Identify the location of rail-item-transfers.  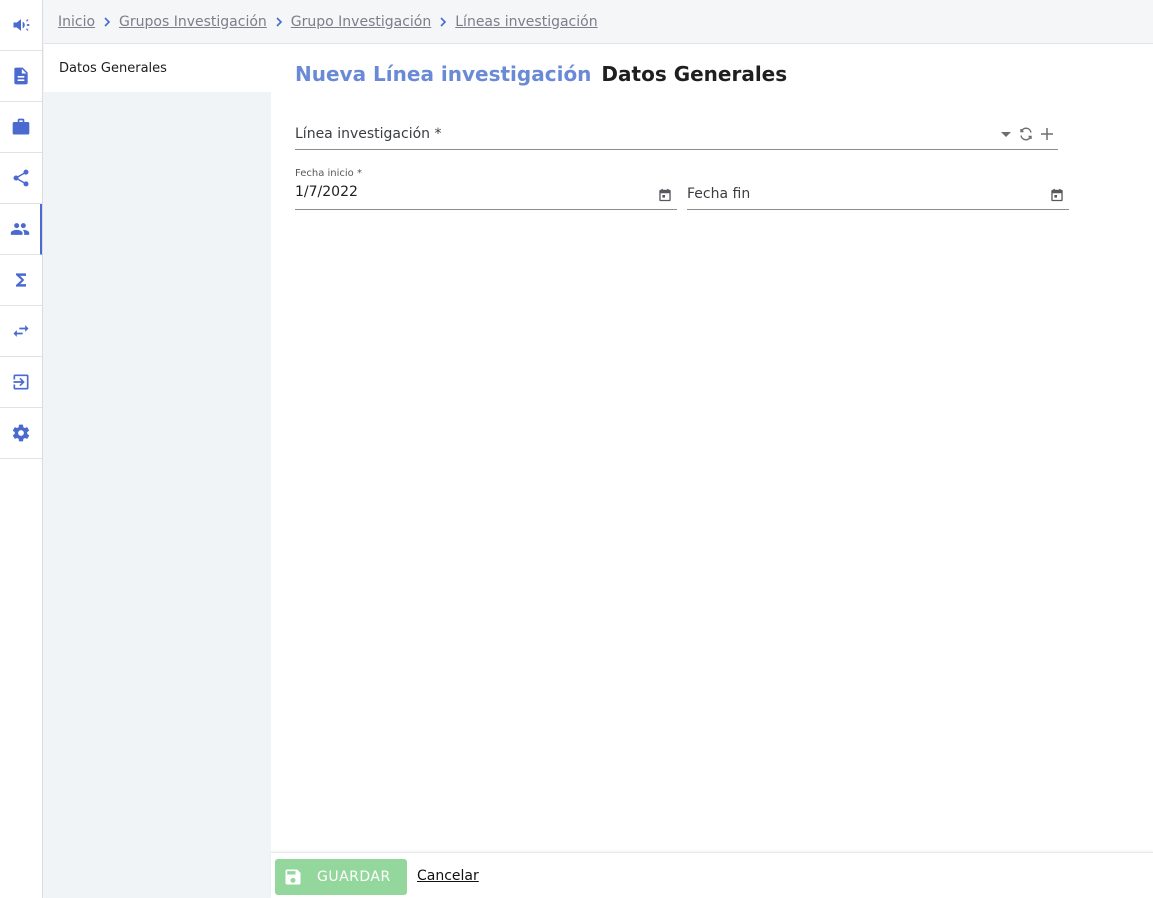
(21, 331).